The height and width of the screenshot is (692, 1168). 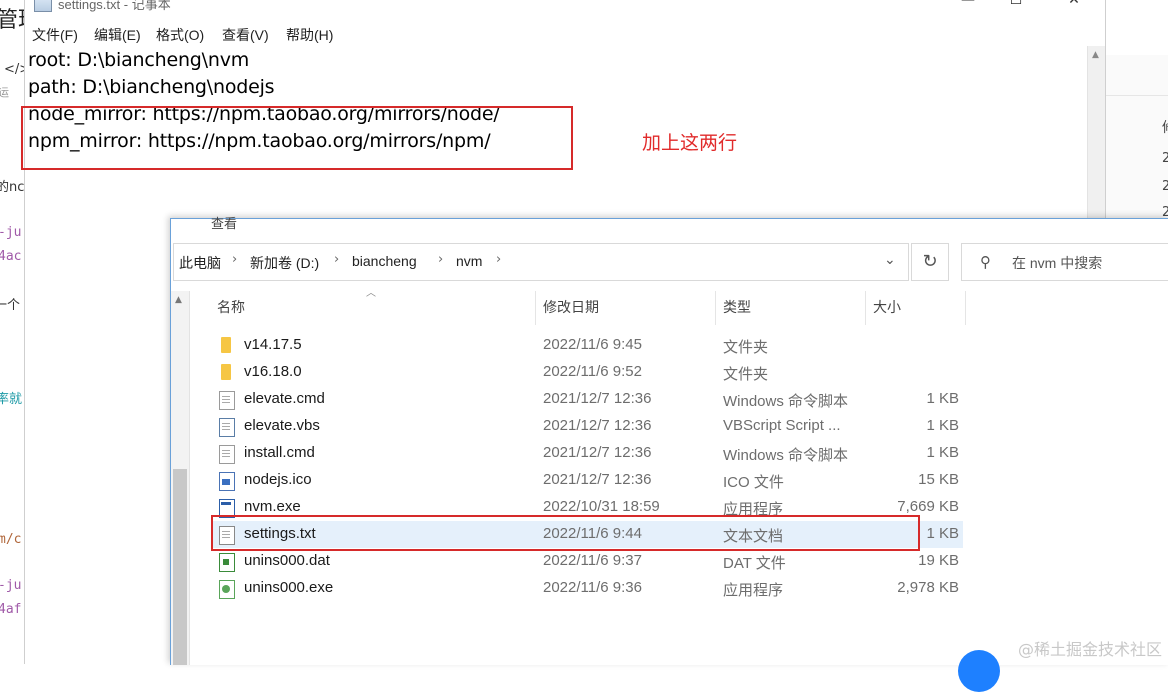 What do you see at coordinates (938, 560) in the screenshot?
I see `file-size: 19 KB` at bounding box center [938, 560].